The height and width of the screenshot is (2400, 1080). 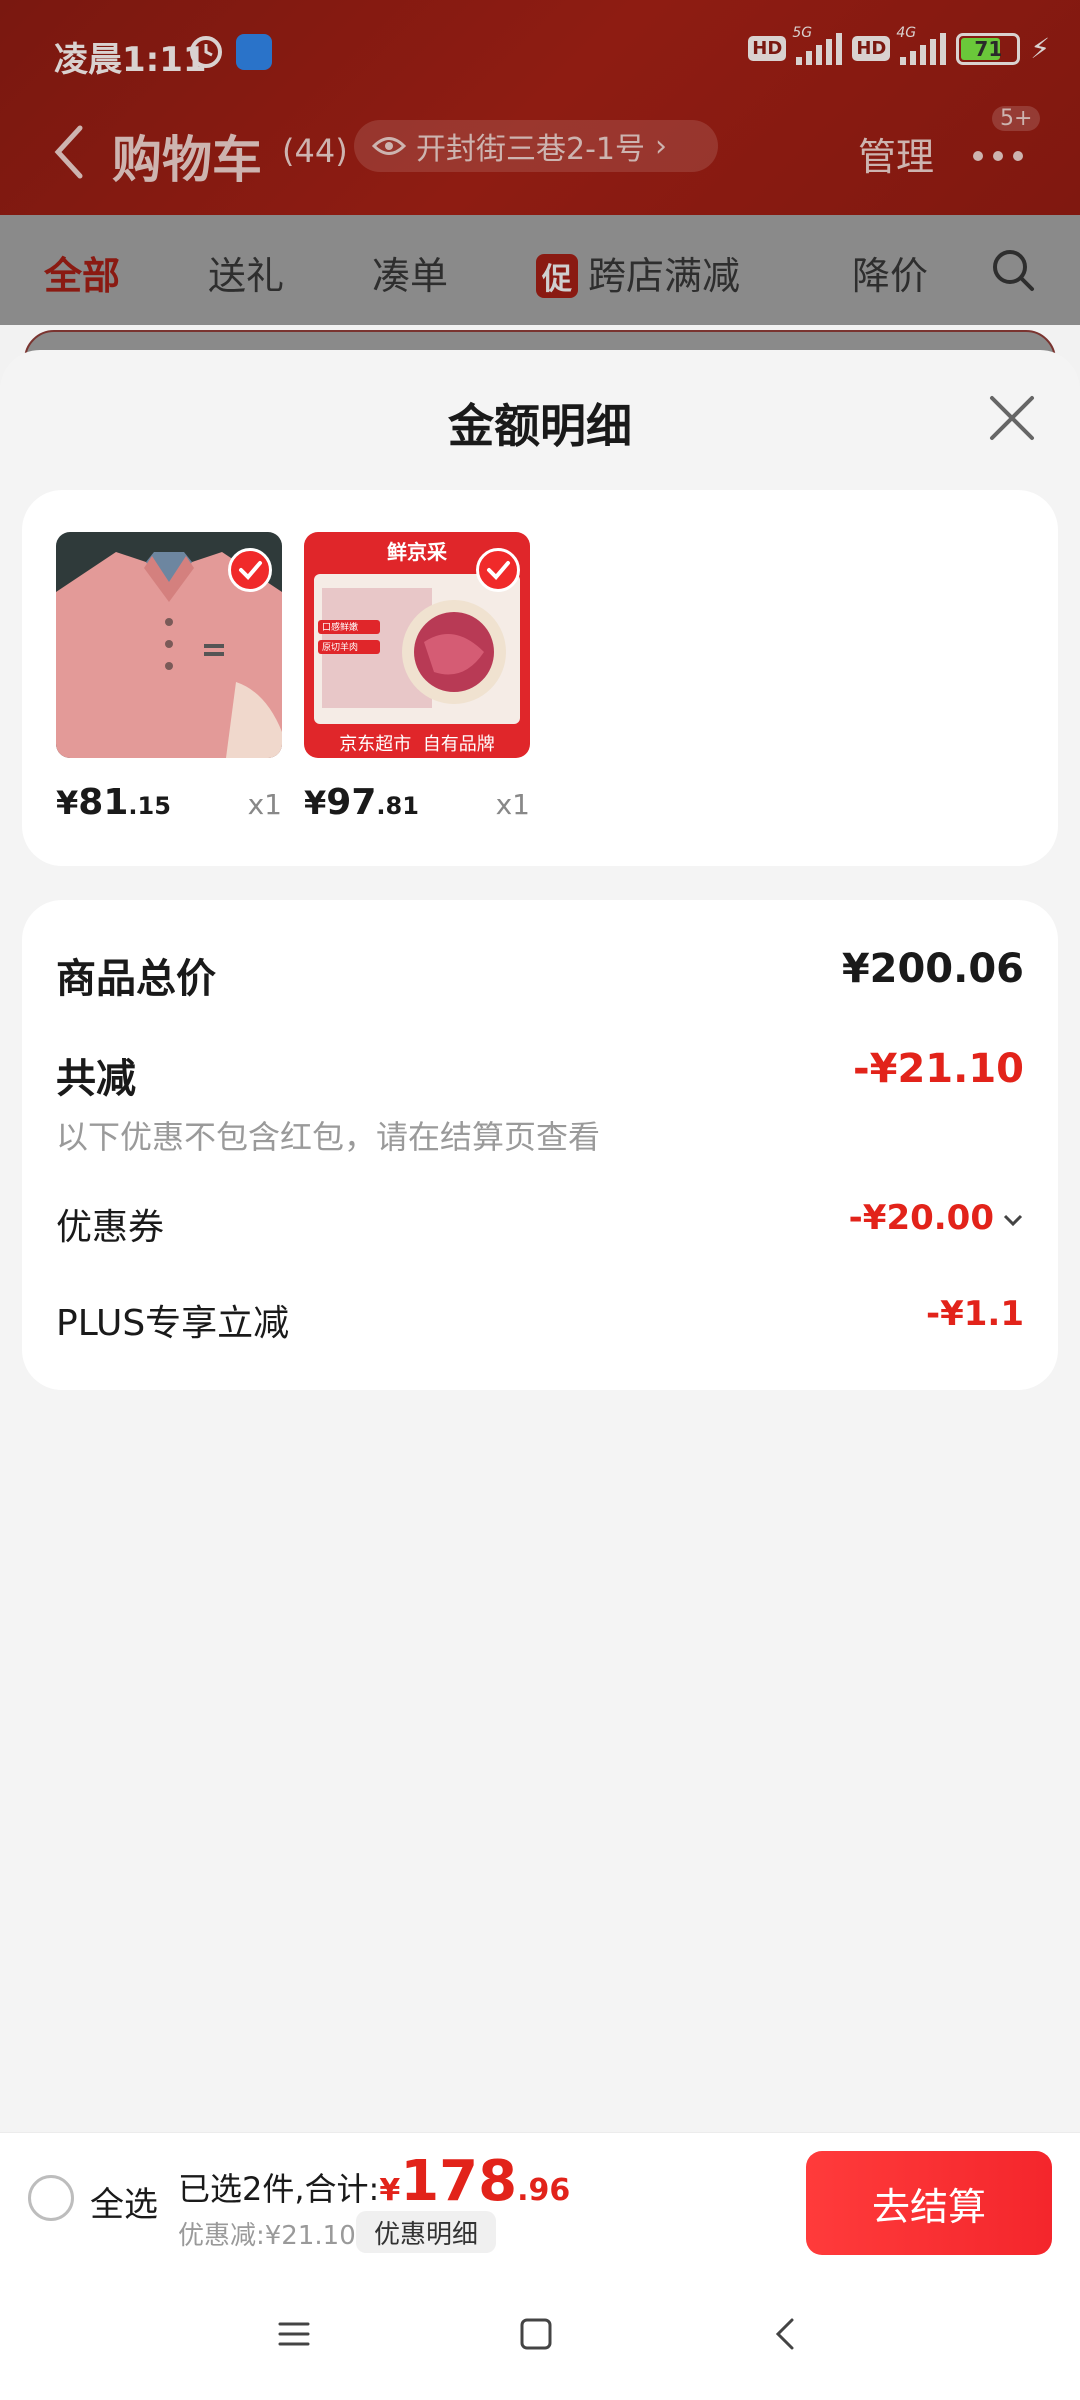 I want to click on hd-icon-2: HD, so click(x=871, y=48).